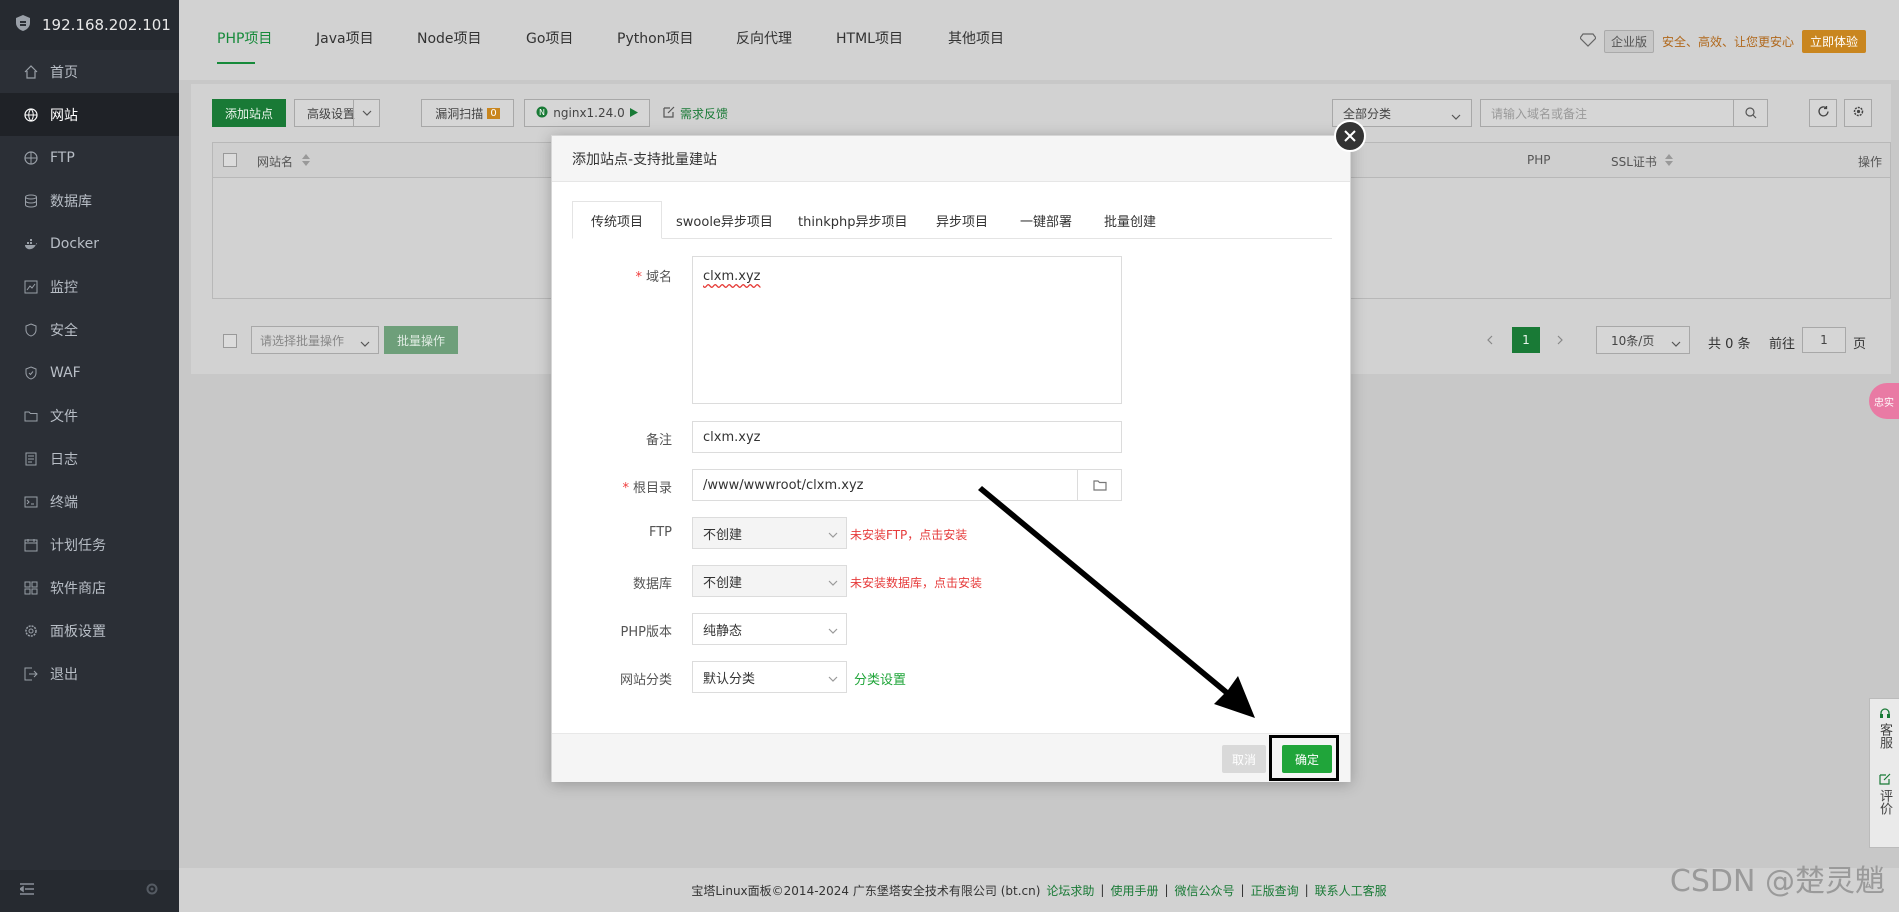 Image resolution: width=1899 pixels, height=912 pixels. What do you see at coordinates (1116, 602) in the screenshot?
I see `annotation-arrow` at bounding box center [1116, 602].